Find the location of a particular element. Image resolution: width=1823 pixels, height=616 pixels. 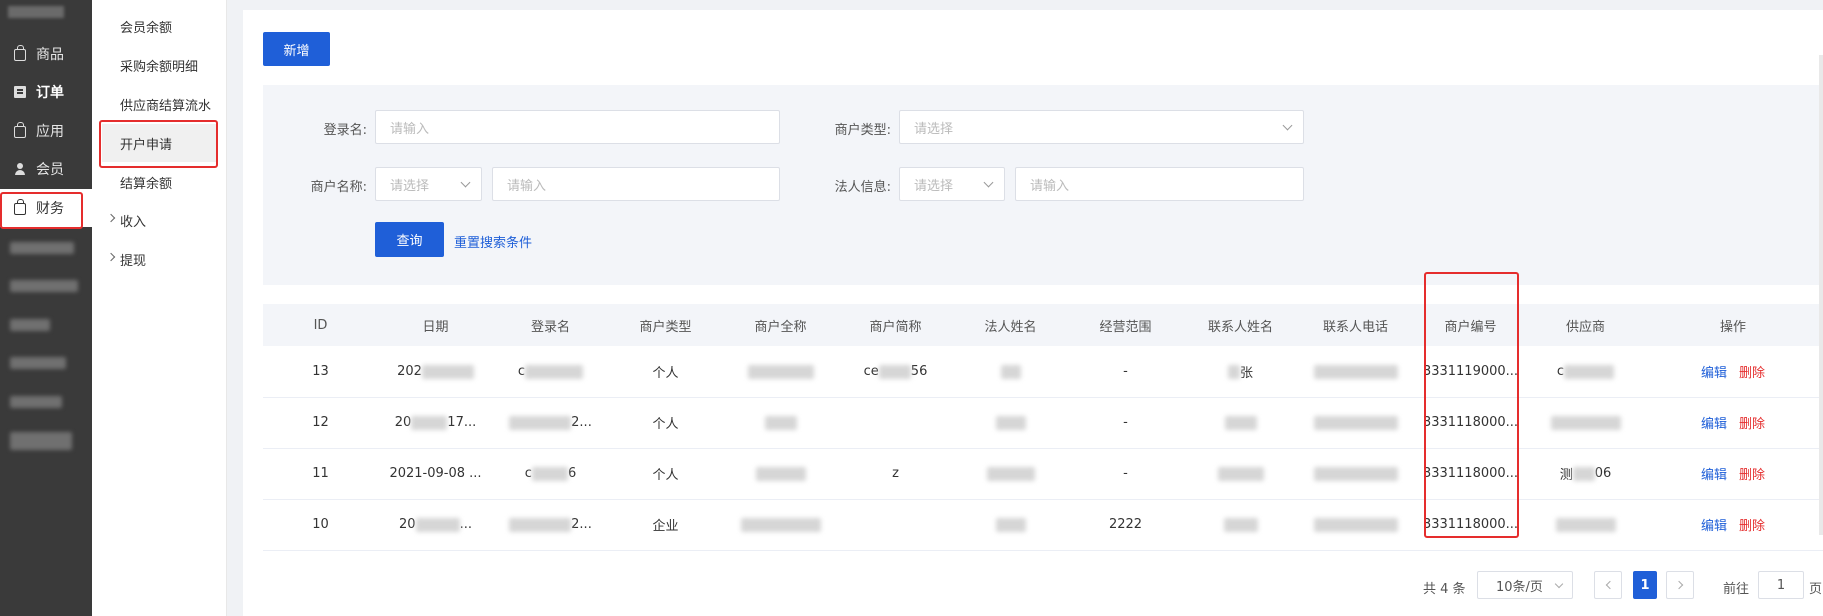

sidebar-item-apps: 应用 is located at coordinates (46, 131).